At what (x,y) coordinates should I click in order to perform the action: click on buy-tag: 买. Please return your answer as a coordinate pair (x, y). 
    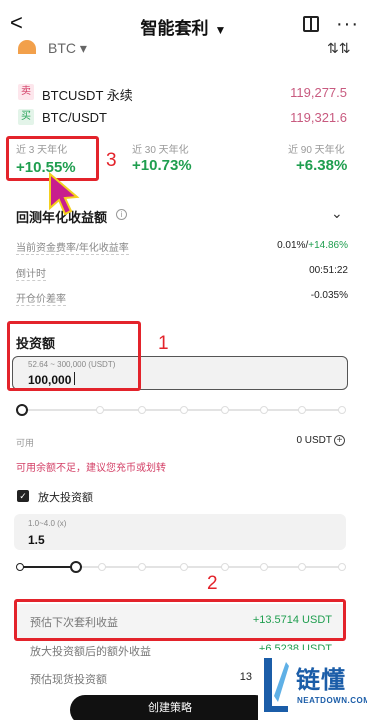
    Looking at the image, I should click on (26, 117).